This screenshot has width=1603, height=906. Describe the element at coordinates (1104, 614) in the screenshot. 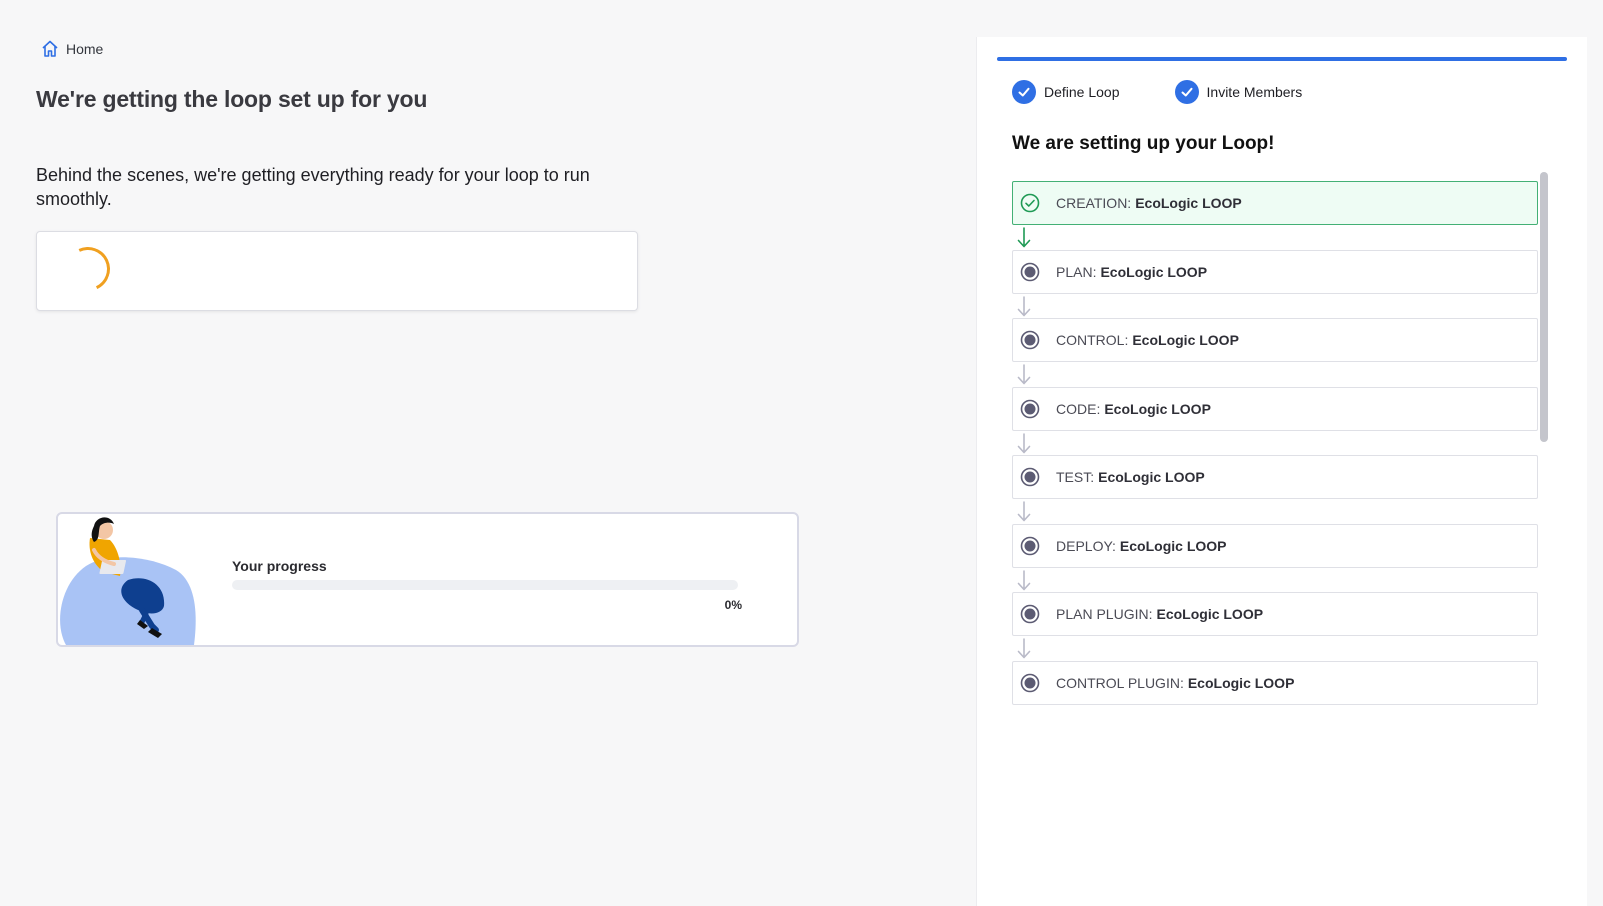

I see `stage-prefix: PLAN PLUGIN:` at that location.